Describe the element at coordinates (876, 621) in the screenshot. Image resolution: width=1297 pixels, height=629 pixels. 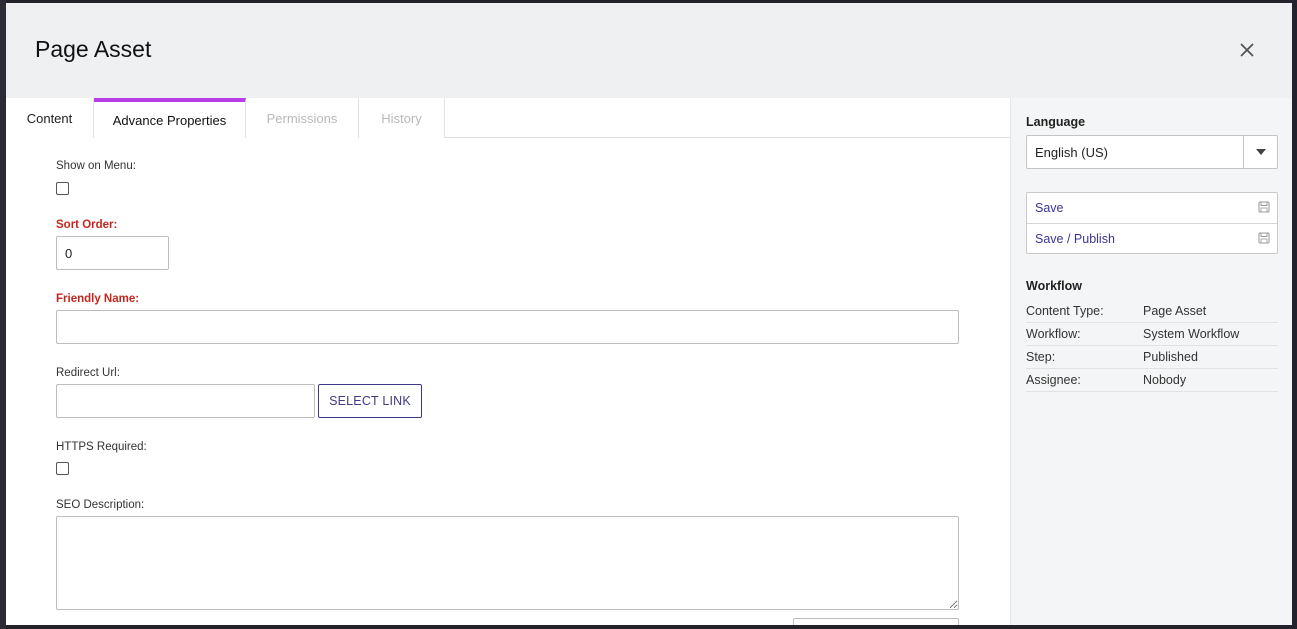
I see `next-field-edge` at that location.